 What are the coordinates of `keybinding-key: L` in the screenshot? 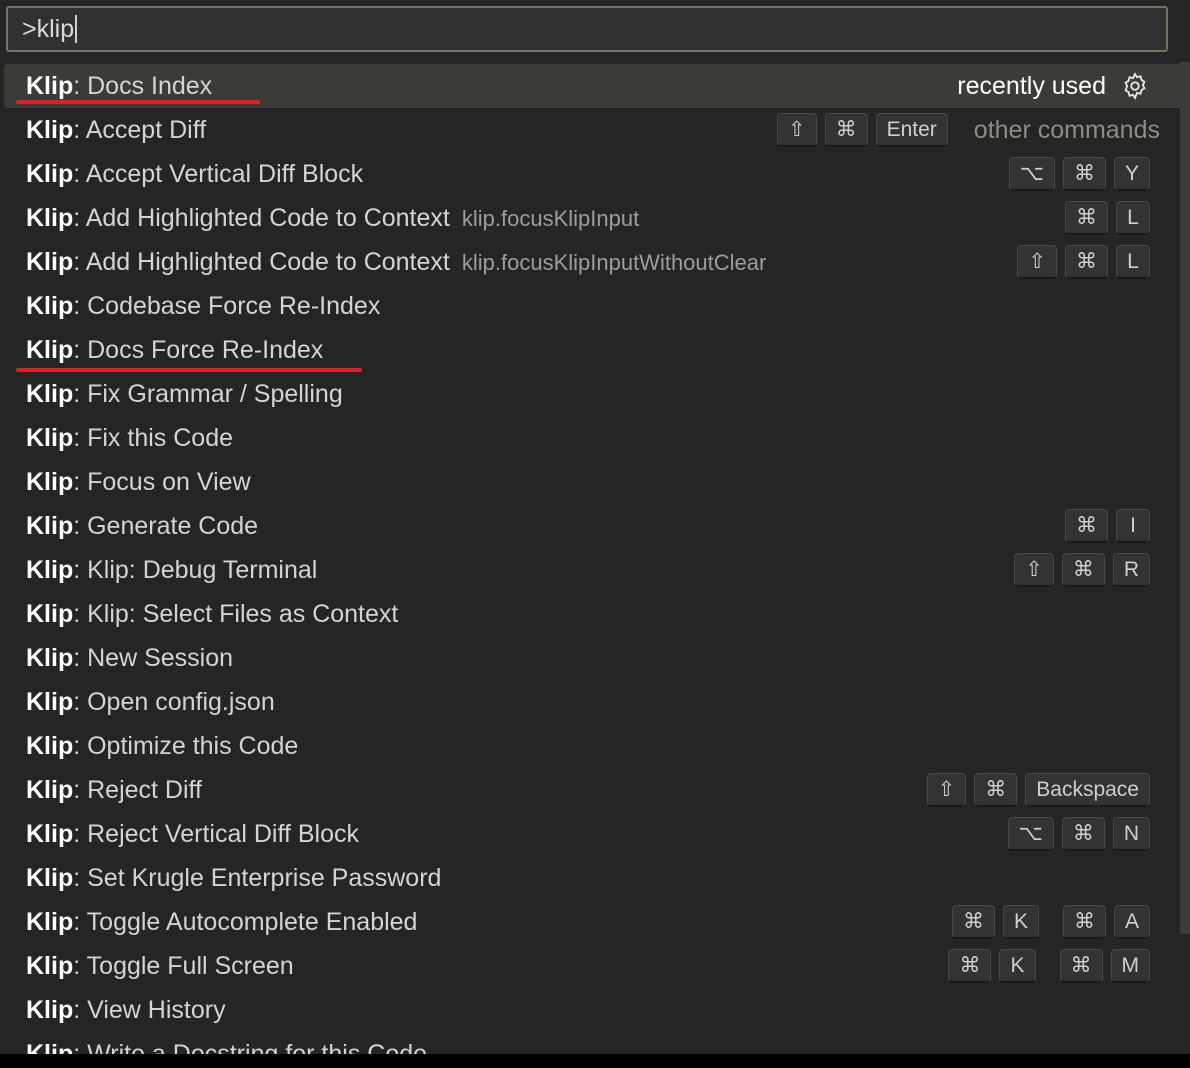 It's located at (1133, 218).